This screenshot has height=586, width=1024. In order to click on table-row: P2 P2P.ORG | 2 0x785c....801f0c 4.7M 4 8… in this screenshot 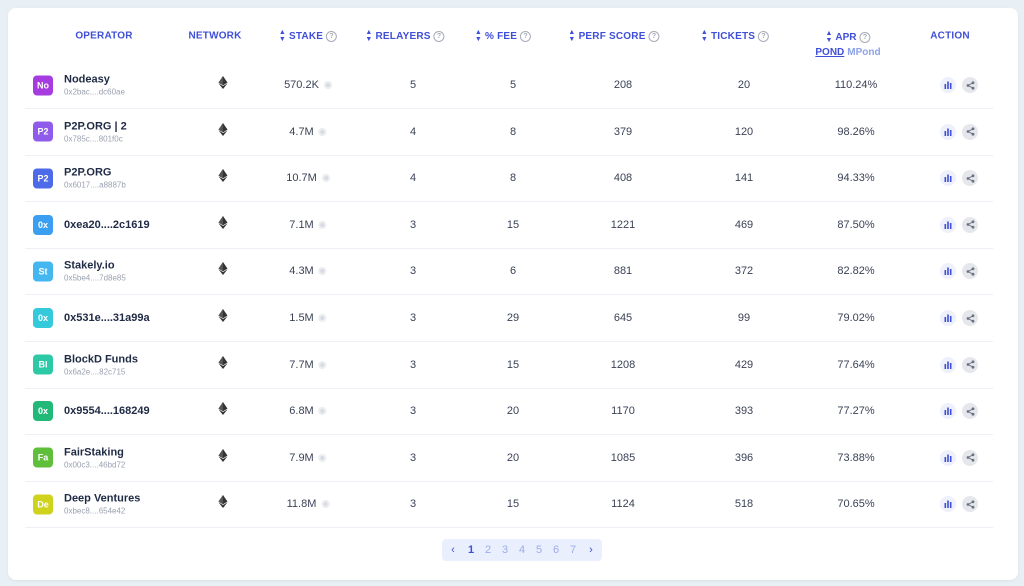, I will do `click(509, 132)`.